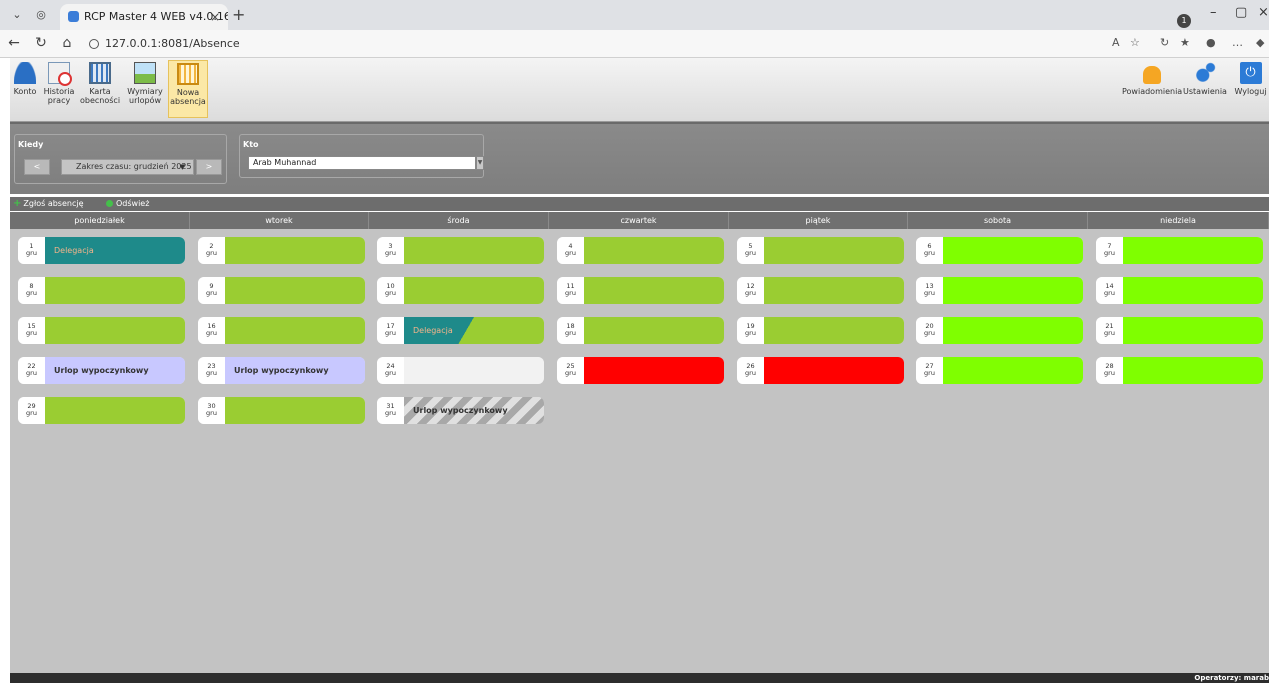 This screenshot has width=1269, height=683. I want to click on calendar-day-cell: 6 gru, so click(999, 250).